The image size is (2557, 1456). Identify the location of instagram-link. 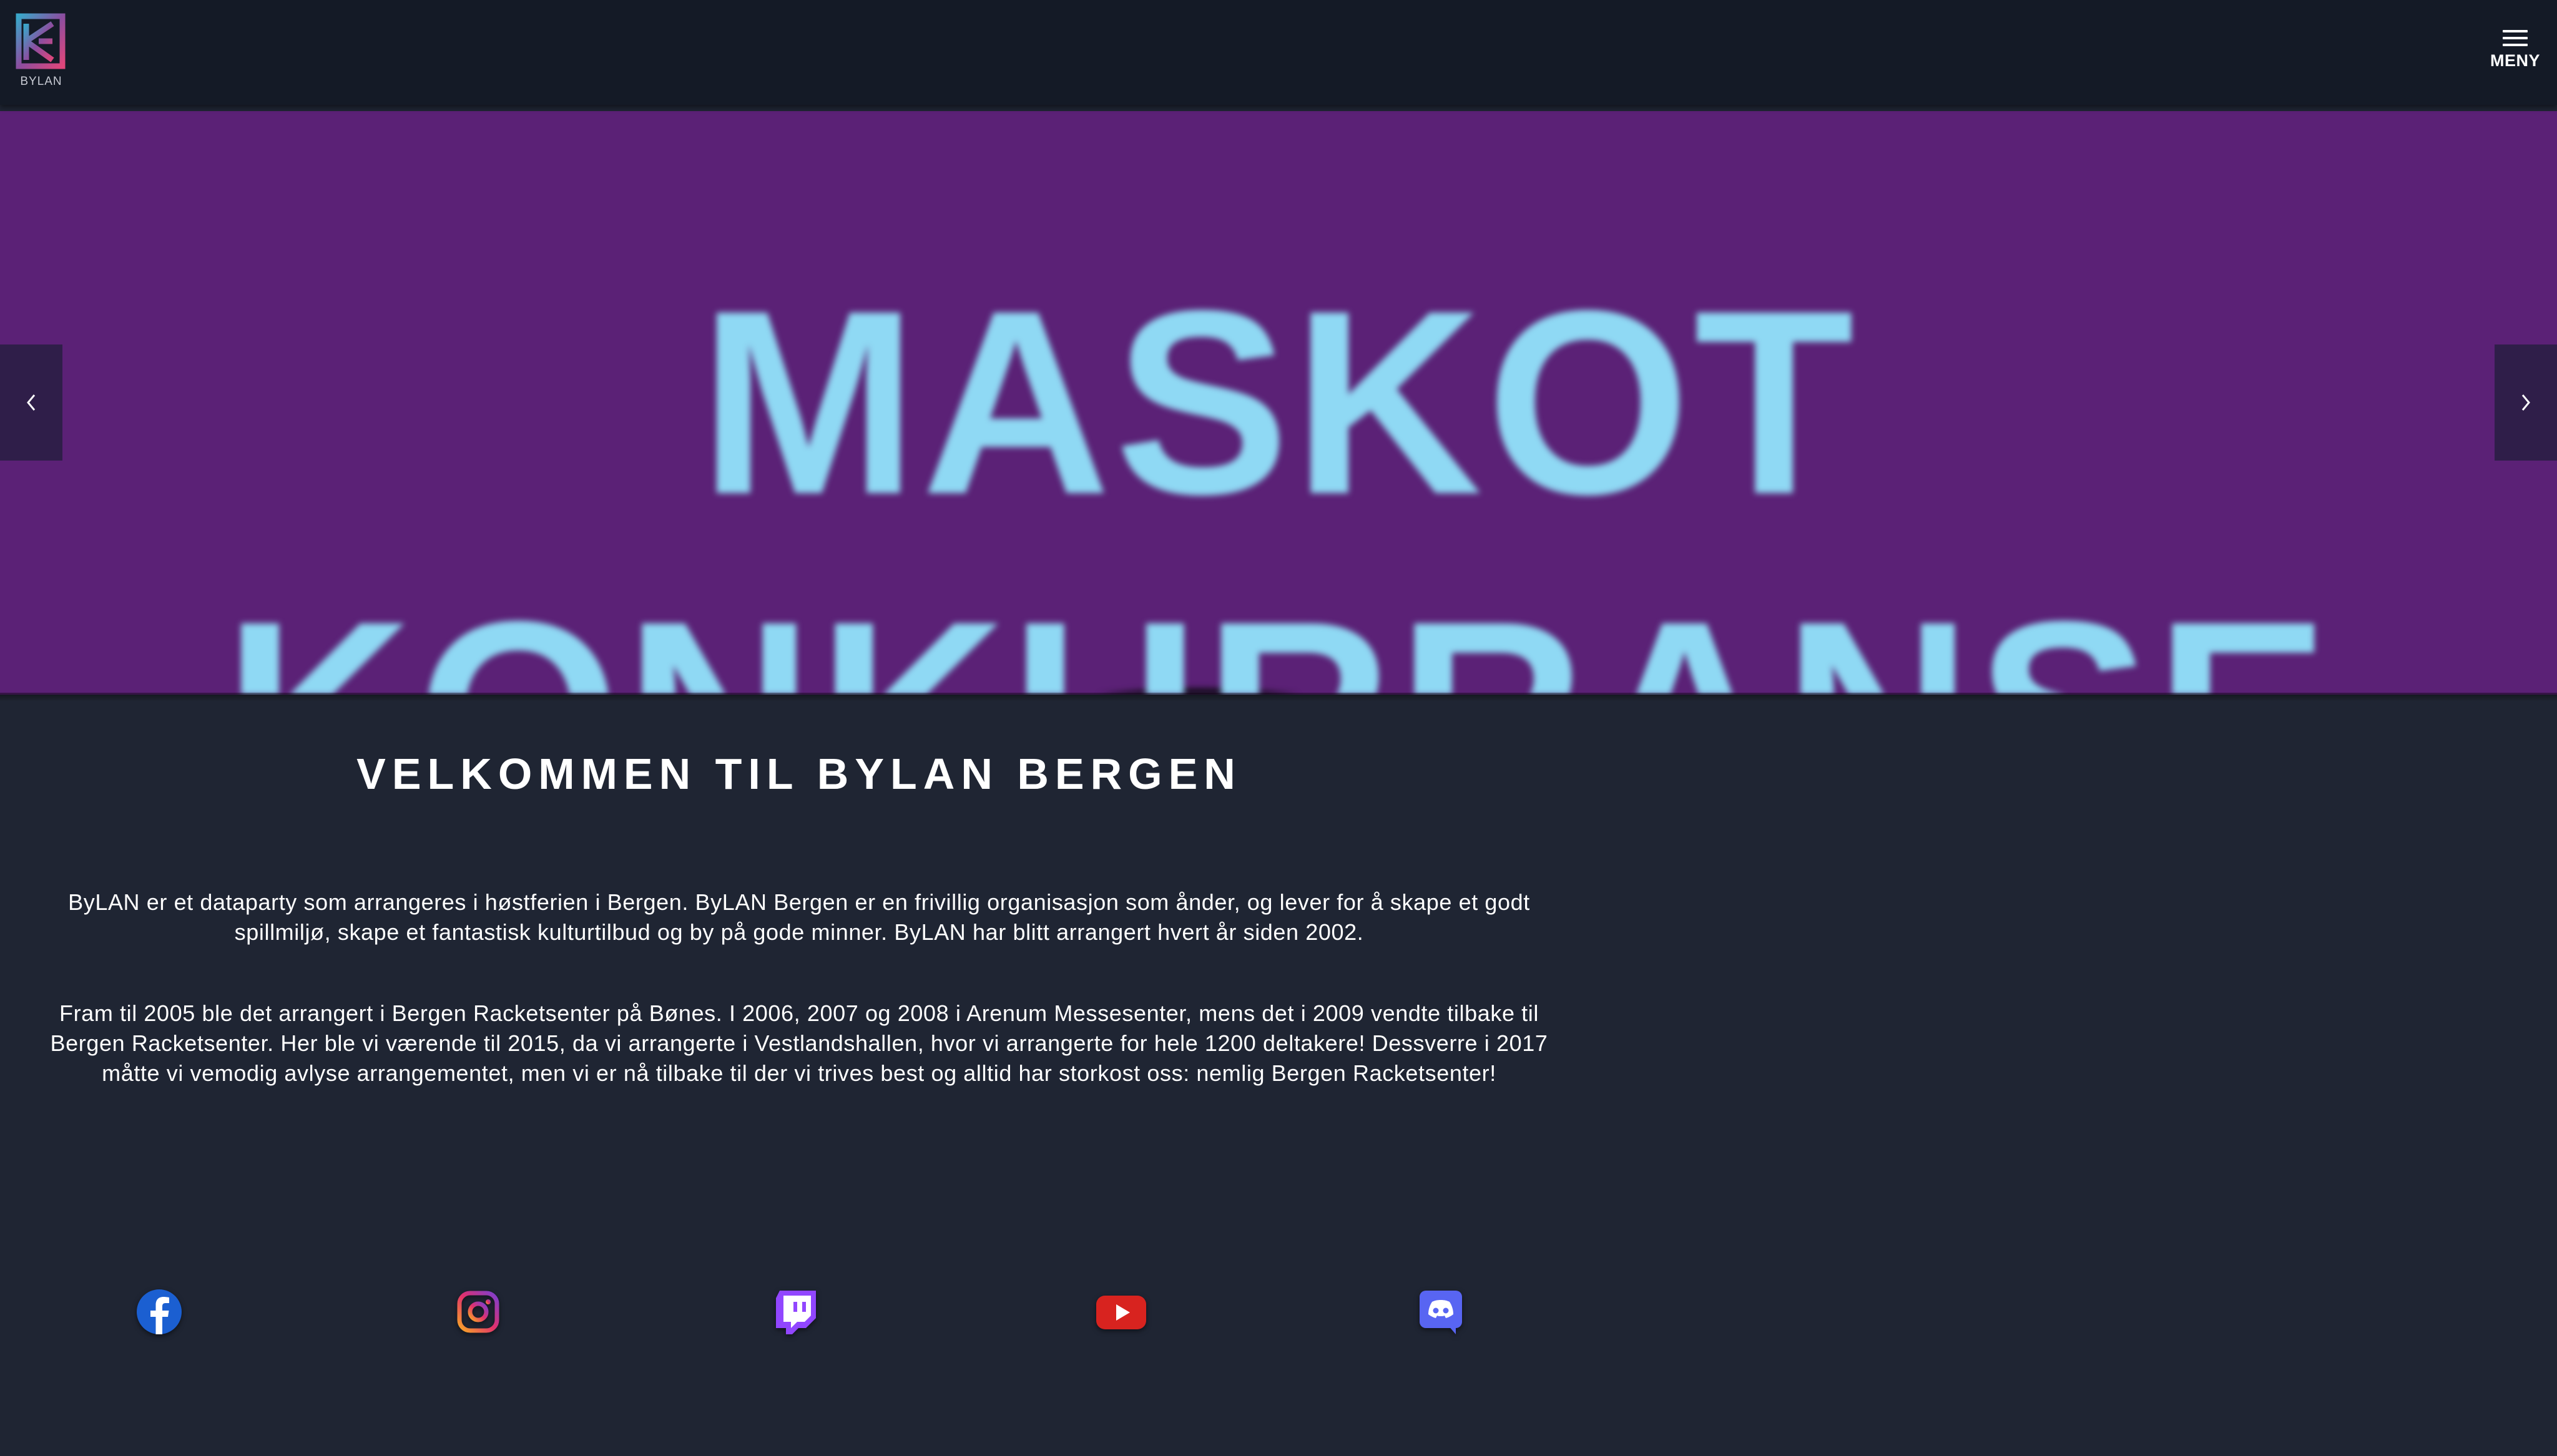
(478, 1312).